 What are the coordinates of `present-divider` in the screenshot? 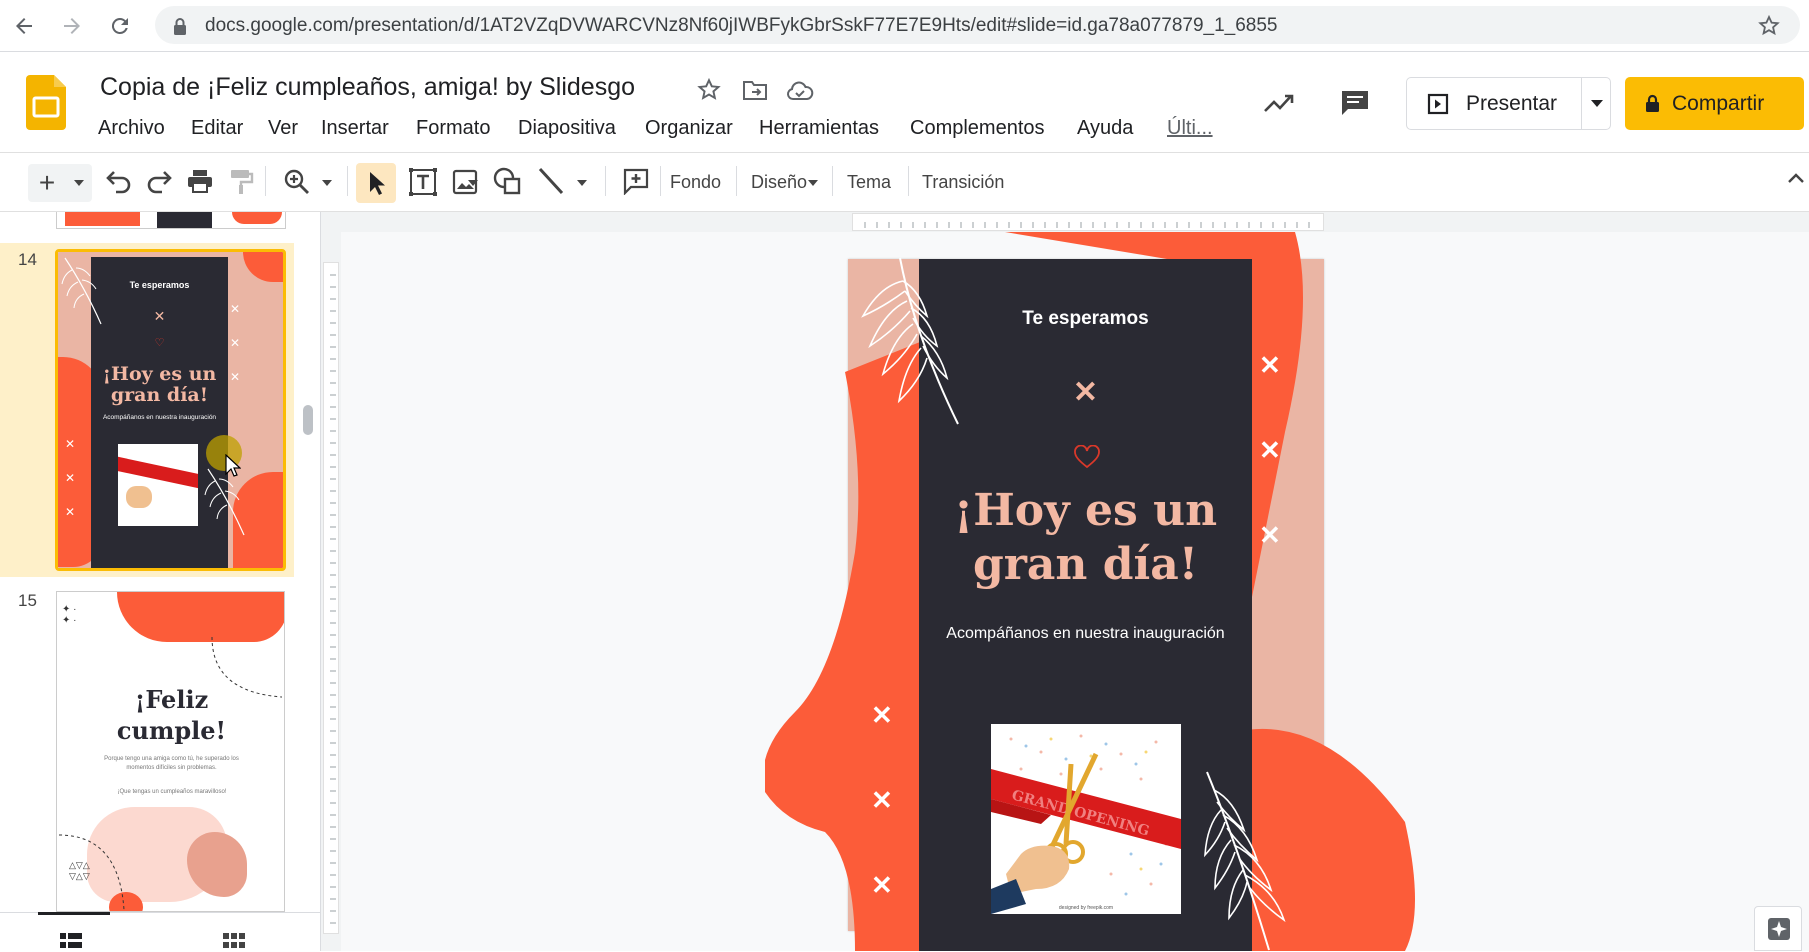 It's located at (1581, 103).